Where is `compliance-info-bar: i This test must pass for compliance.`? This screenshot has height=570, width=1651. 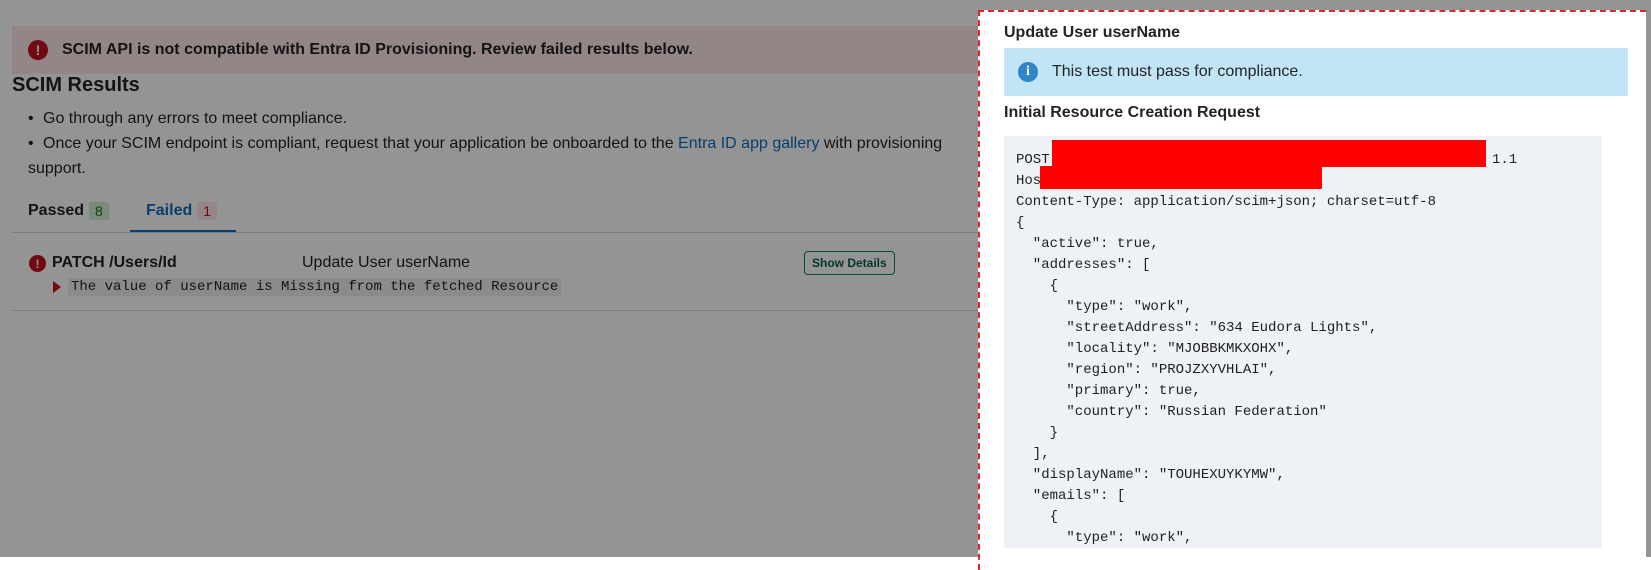 compliance-info-bar: i This test must pass for compliance. is located at coordinates (1316, 72).